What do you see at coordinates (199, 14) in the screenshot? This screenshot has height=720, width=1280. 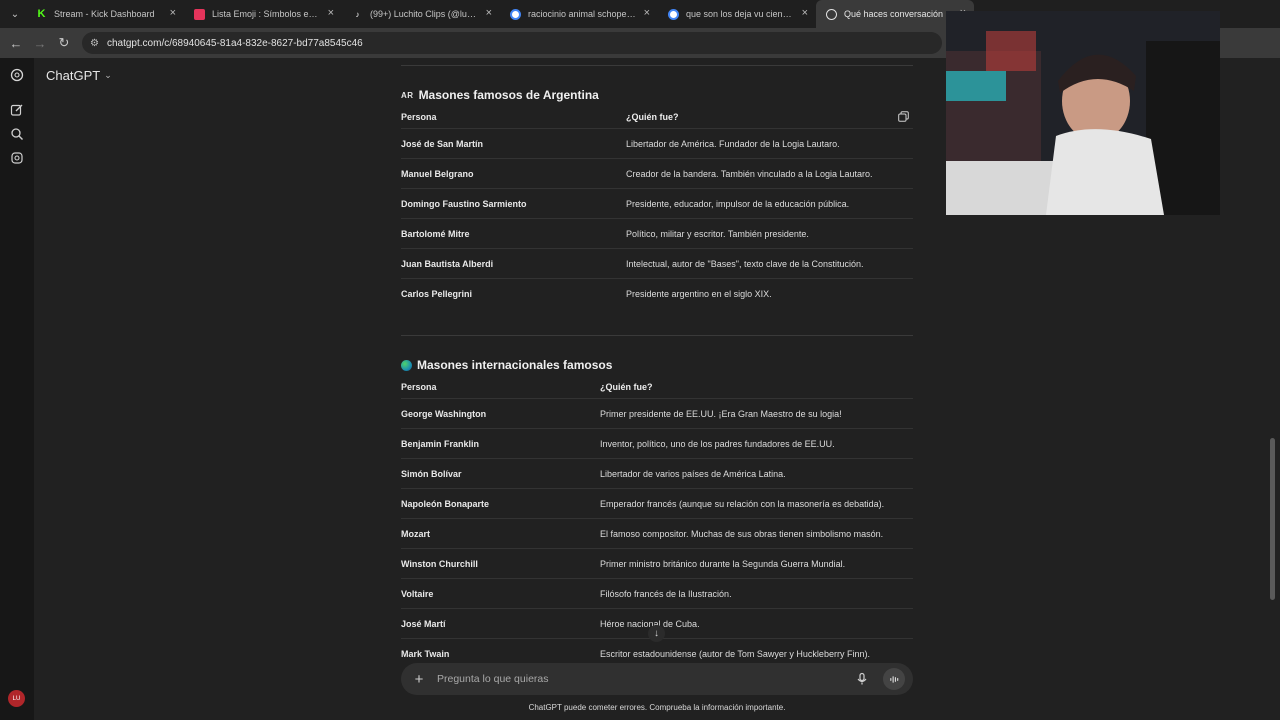 I see `emoji-list-icon` at bounding box center [199, 14].